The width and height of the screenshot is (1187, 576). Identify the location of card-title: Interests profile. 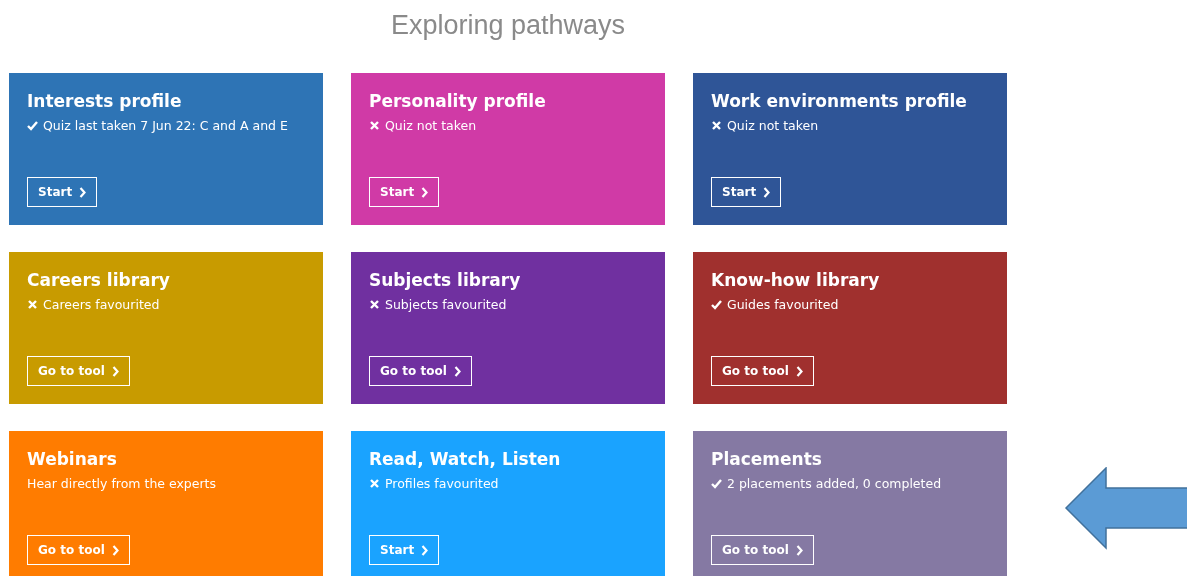
(105, 101).